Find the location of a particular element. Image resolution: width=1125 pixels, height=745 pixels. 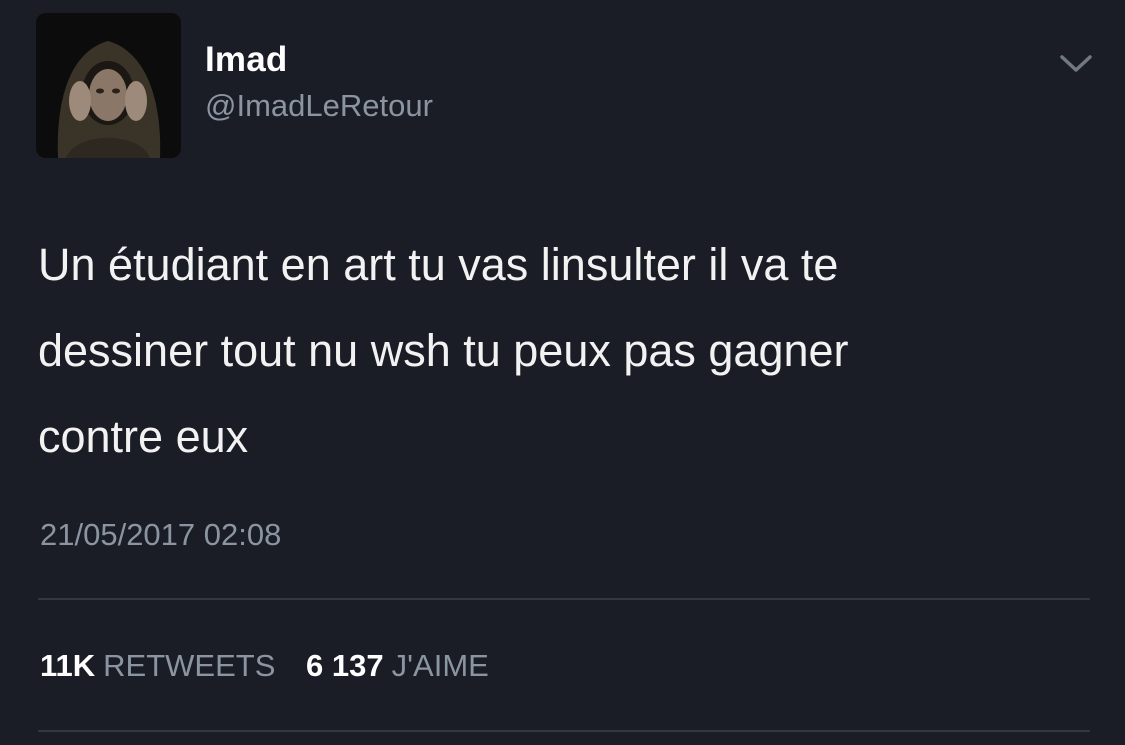

tweet-timestamp: 21/05/2017 02:08 is located at coordinates (161, 534).